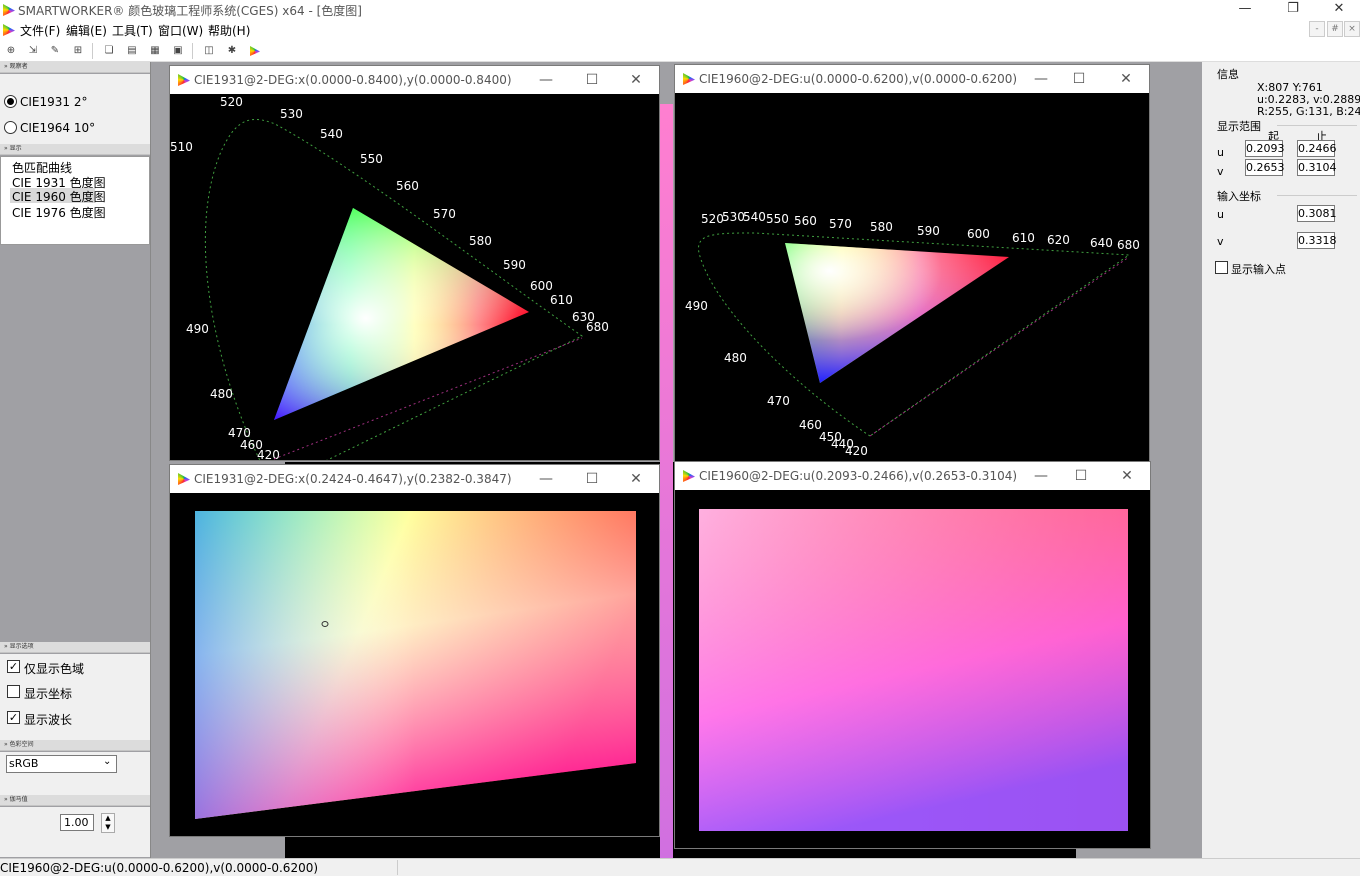 The width and height of the screenshot is (1360, 876). I want to click on menu-edit: 编辑(E), so click(86, 30).